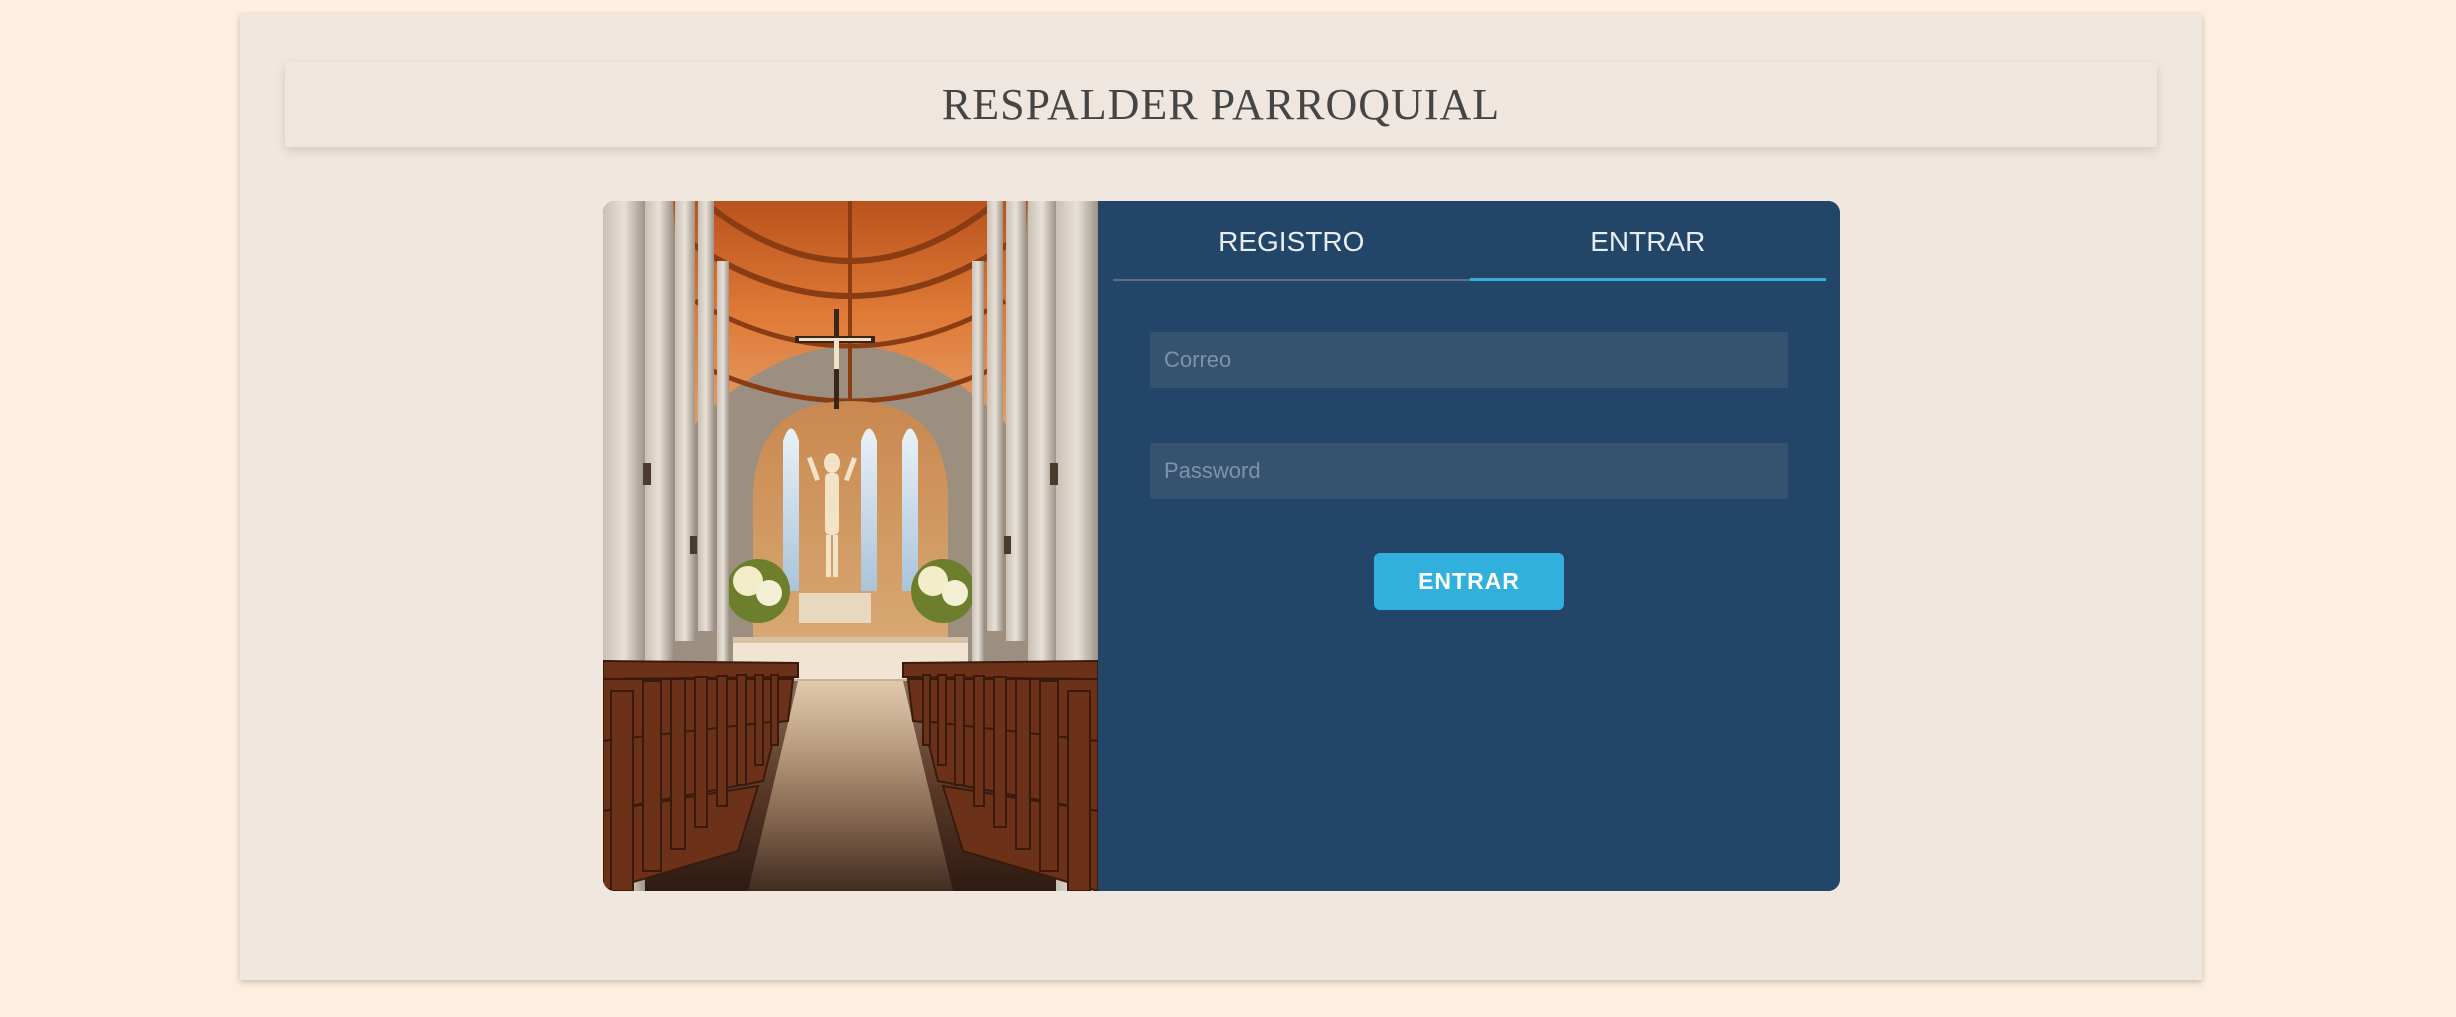 Image resolution: width=2456 pixels, height=1017 pixels. Describe the element at coordinates (1469, 471) in the screenshot. I see `password-field` at that location.